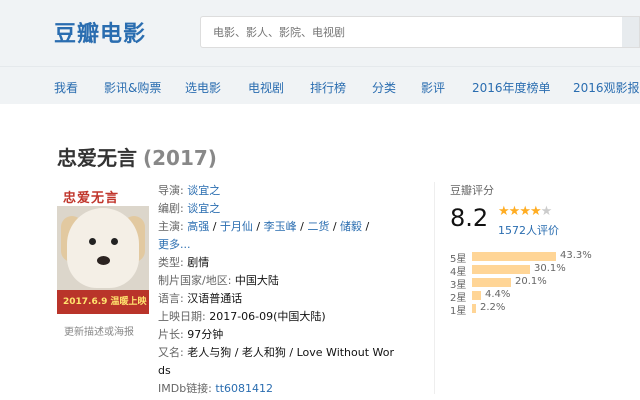  What do you see at coordinates (203, 190) in the screenshot?
I see `director-link: 谈宜之` at bounding box center [203, 190].